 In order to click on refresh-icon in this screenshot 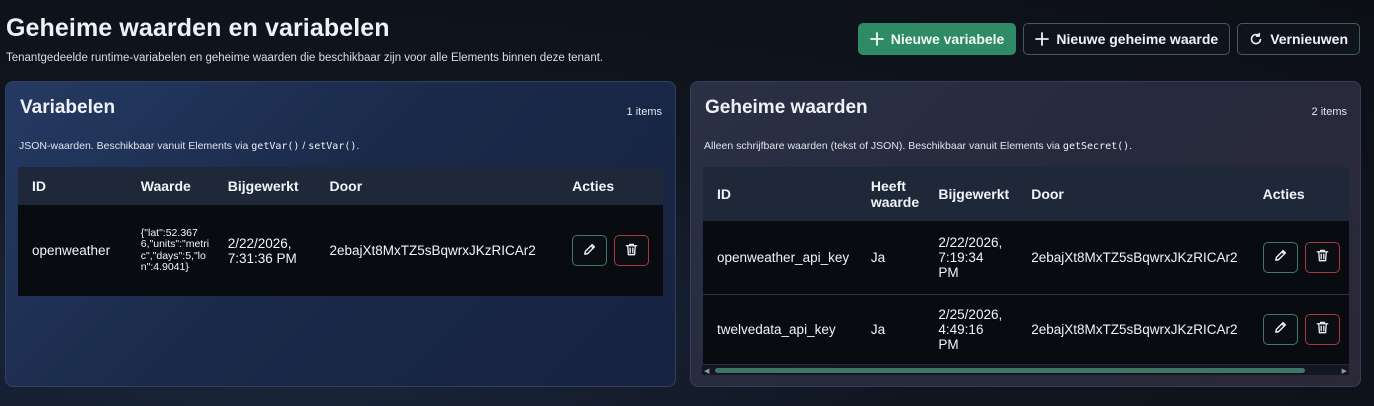, I will do `click(1256, 39)`.